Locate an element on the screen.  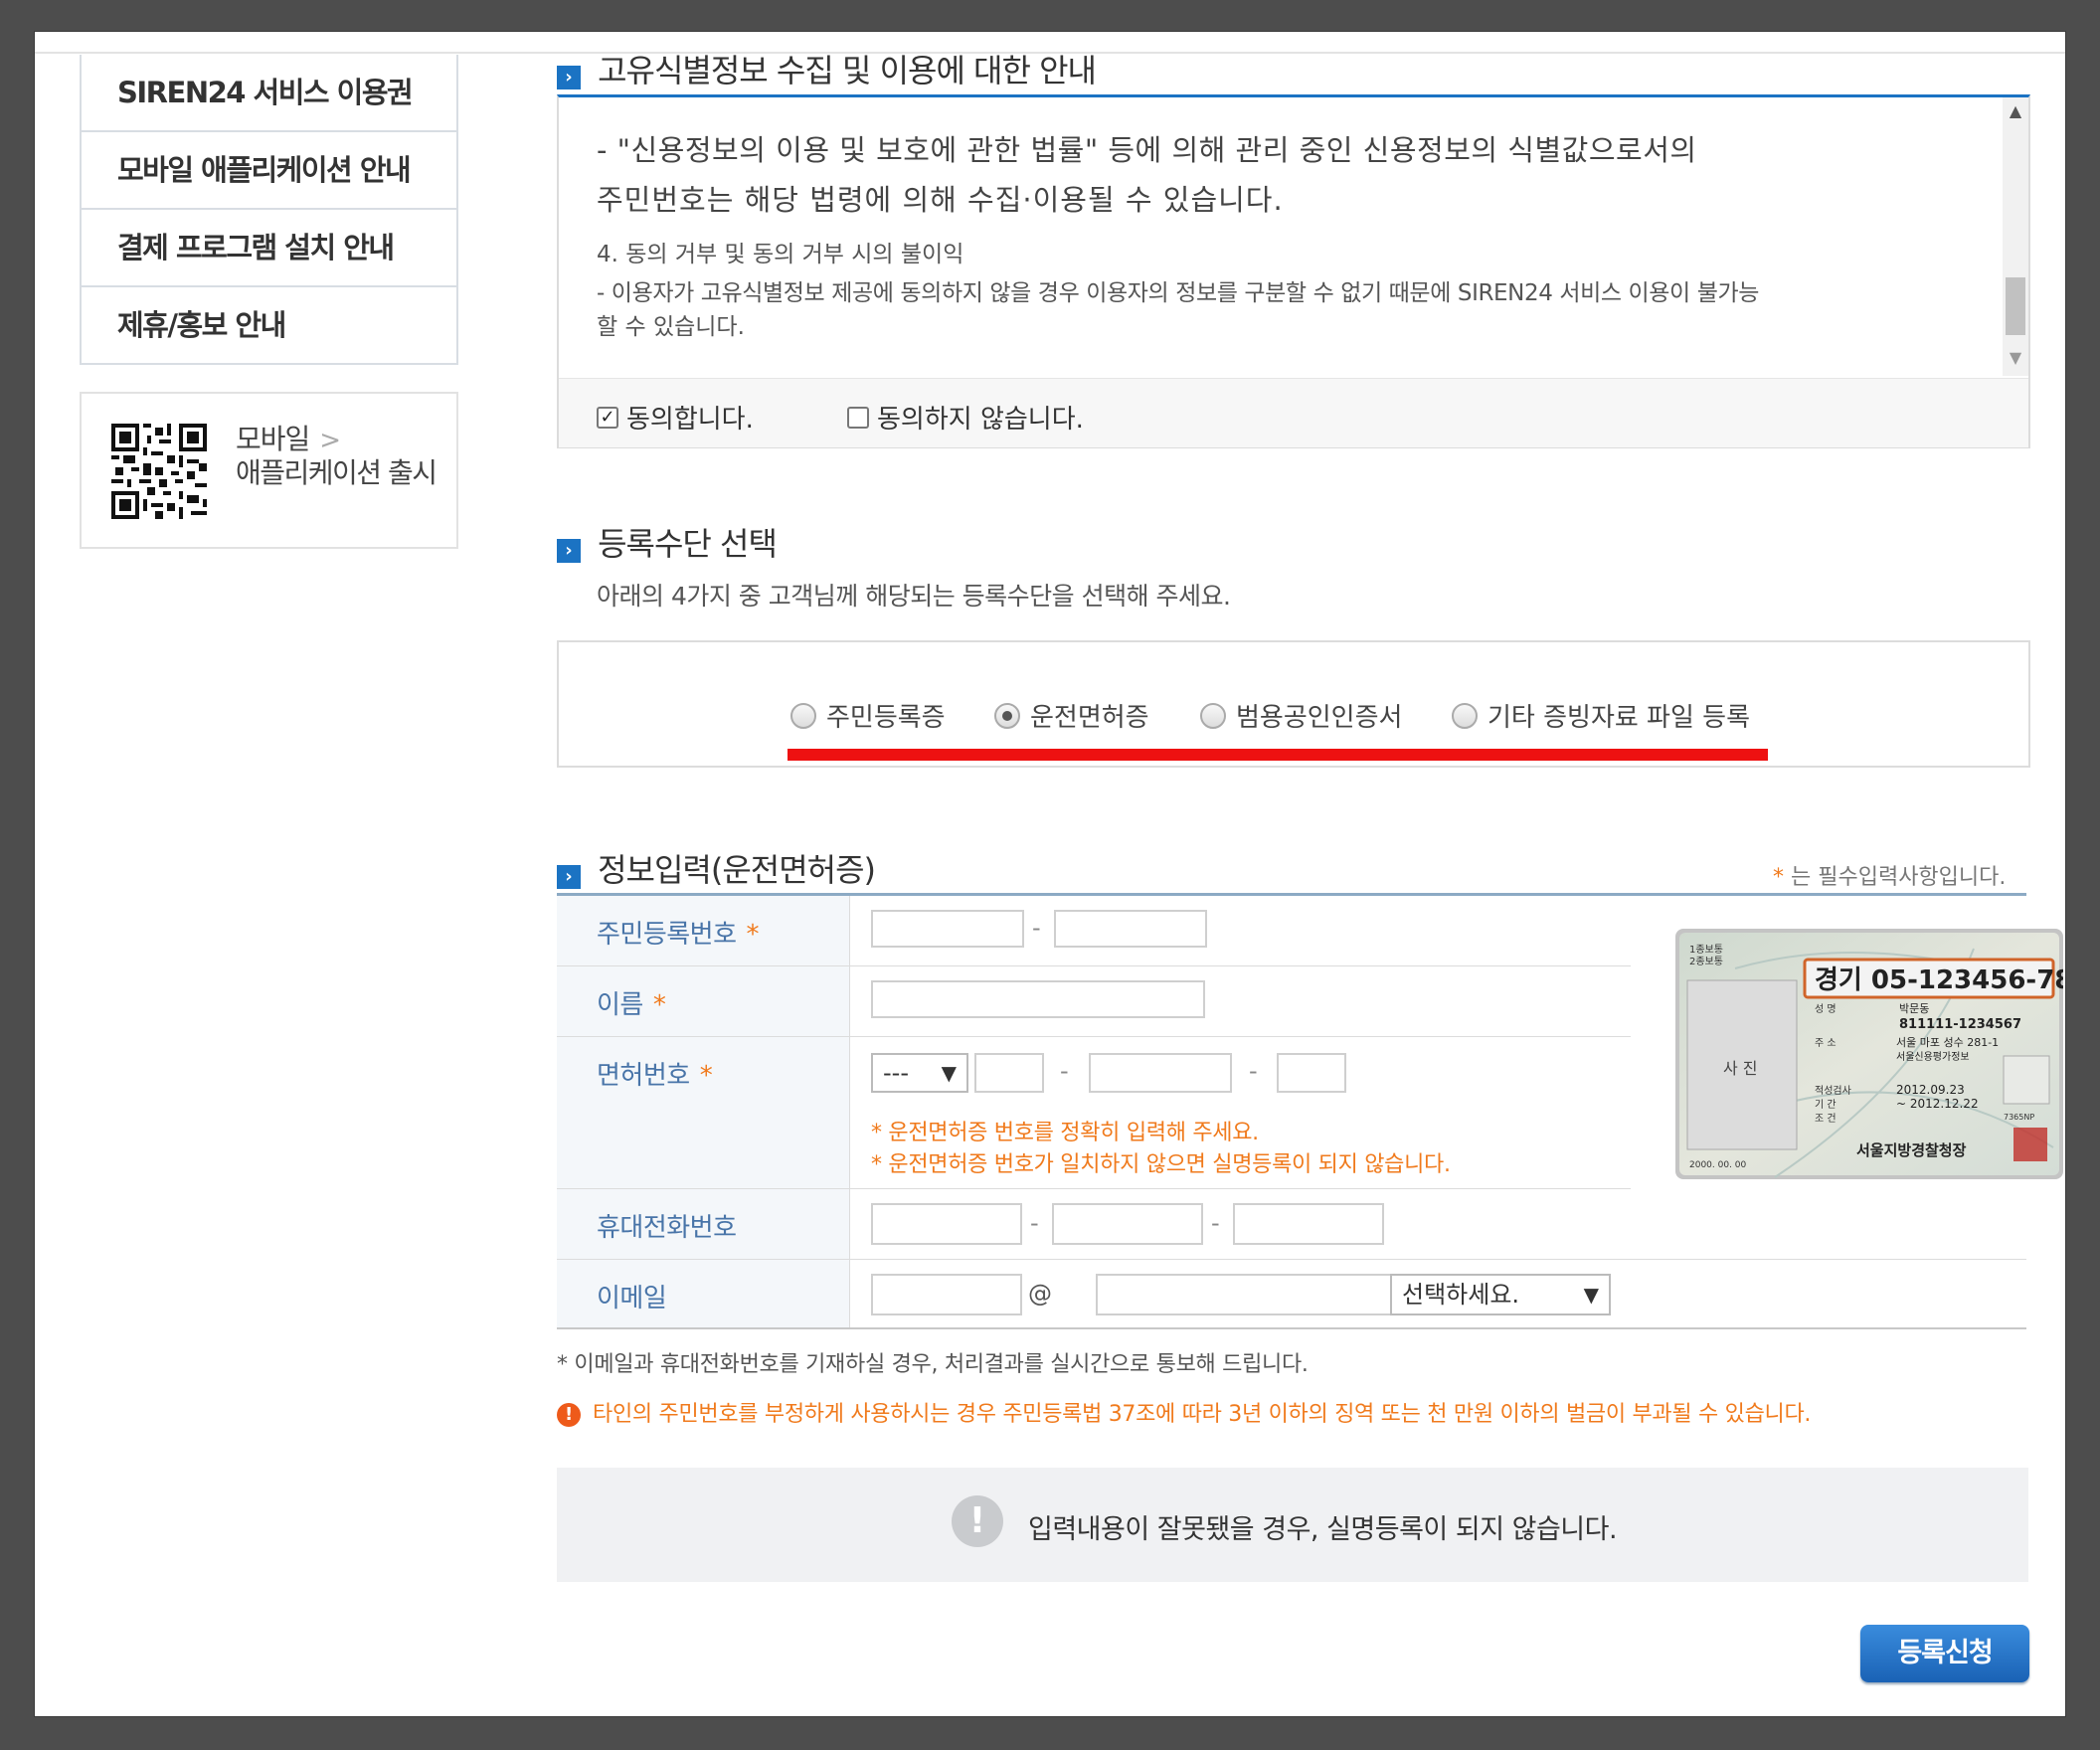
disagree-option: 동의하지 않습니다. is located at coordinates (966, 417).